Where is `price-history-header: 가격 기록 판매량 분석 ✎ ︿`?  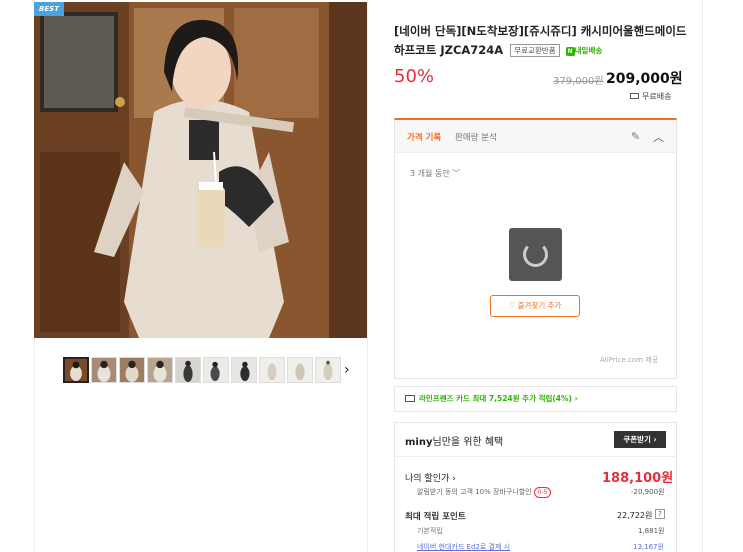
price-history-header: 가격 기록 판매량 분석 ✎ ︿ is located at coordinates (535, 136).